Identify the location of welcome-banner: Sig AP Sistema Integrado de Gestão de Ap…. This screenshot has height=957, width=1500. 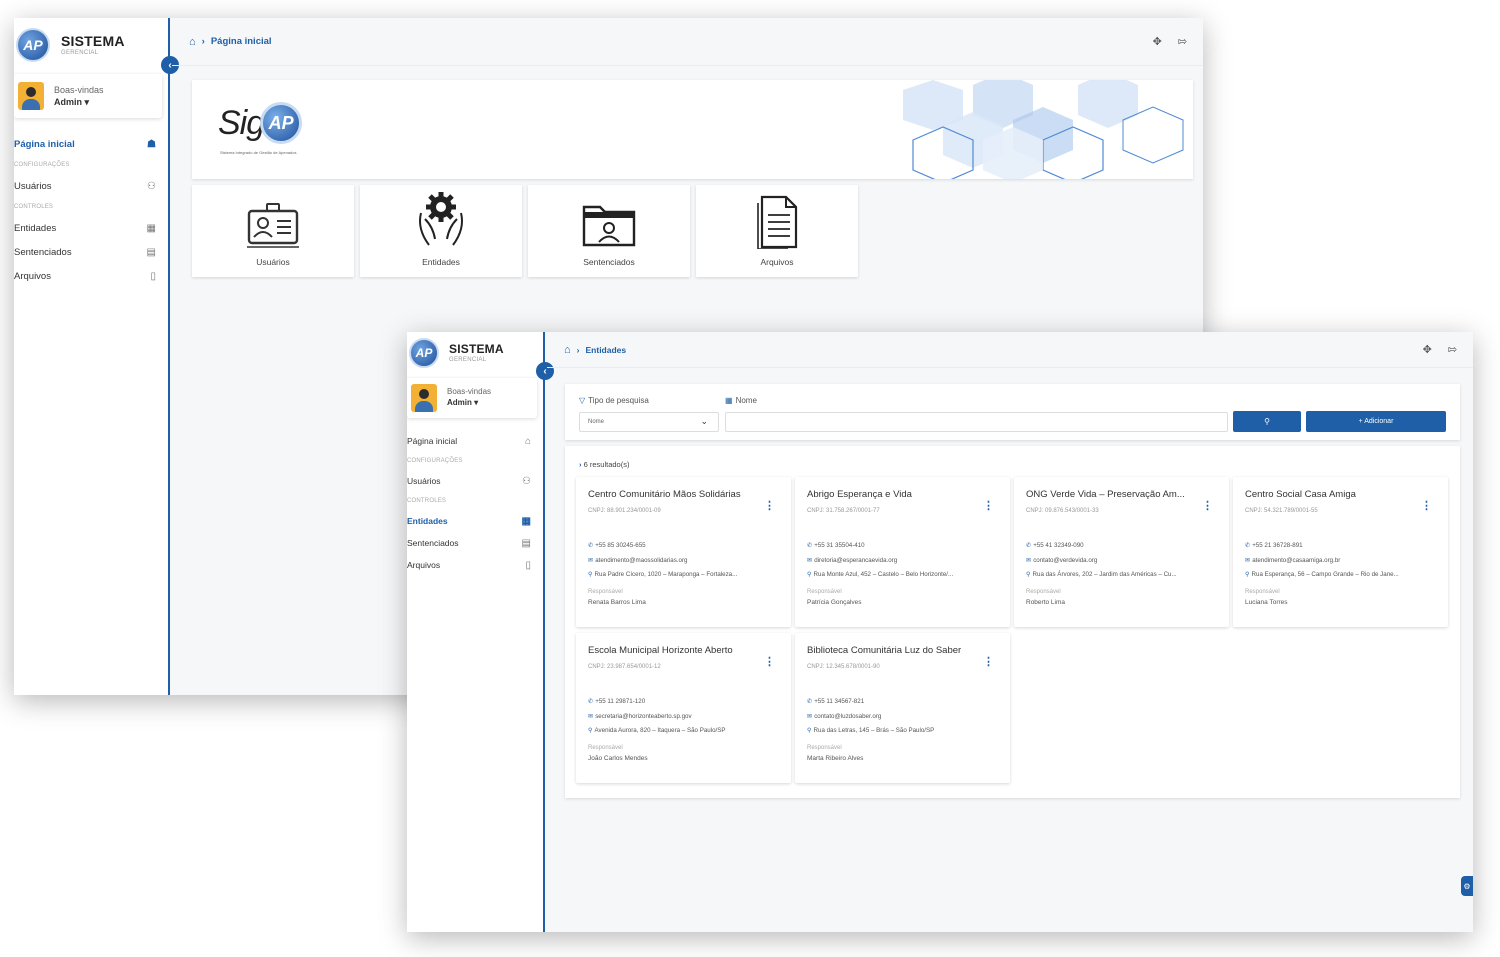
(692, 129).